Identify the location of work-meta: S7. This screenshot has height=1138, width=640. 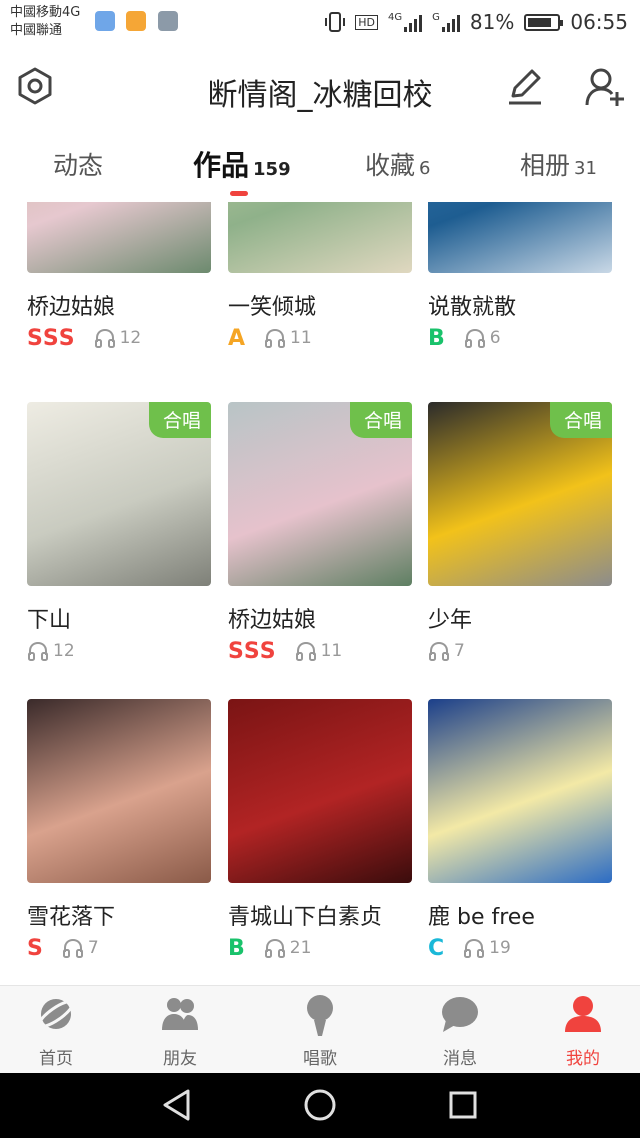
(63, 948).